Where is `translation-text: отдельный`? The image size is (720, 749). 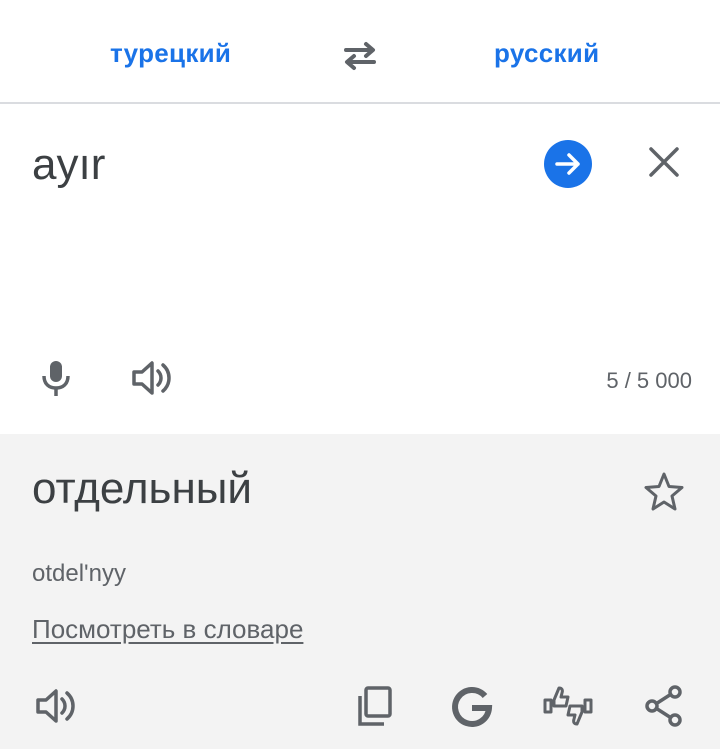
translation-text: отдельный is located at coordinates (142, 488).